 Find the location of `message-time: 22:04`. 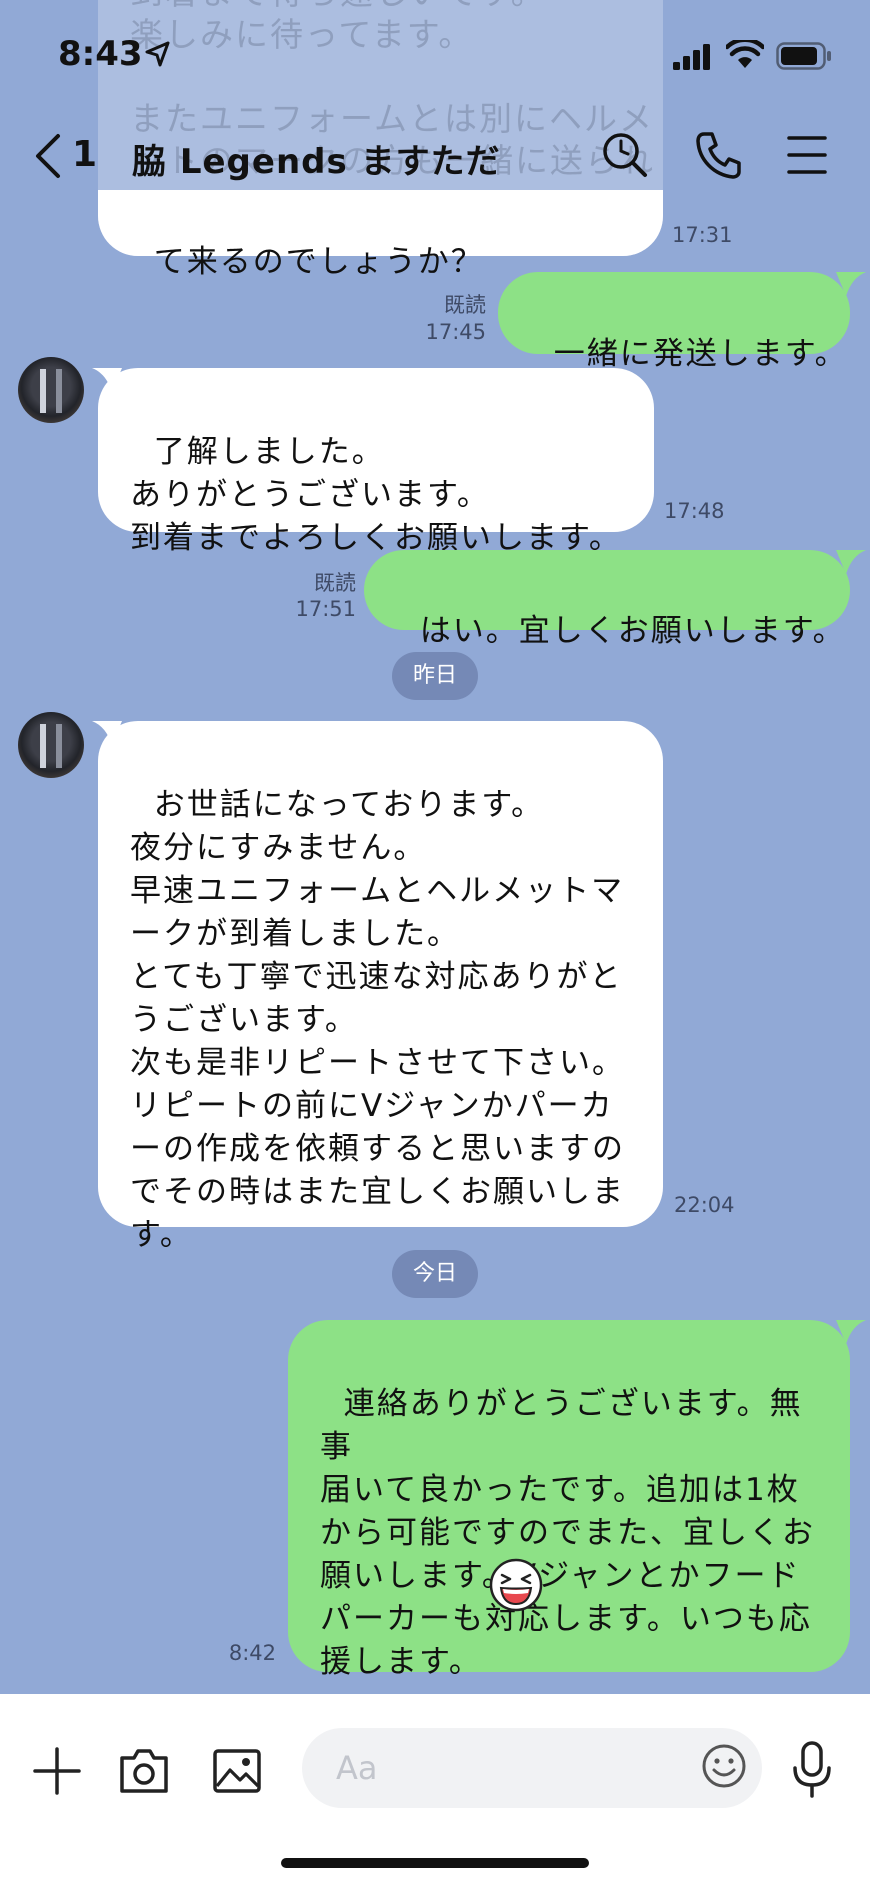

message-time: 22:04 is located at coordinates (704, 1205).